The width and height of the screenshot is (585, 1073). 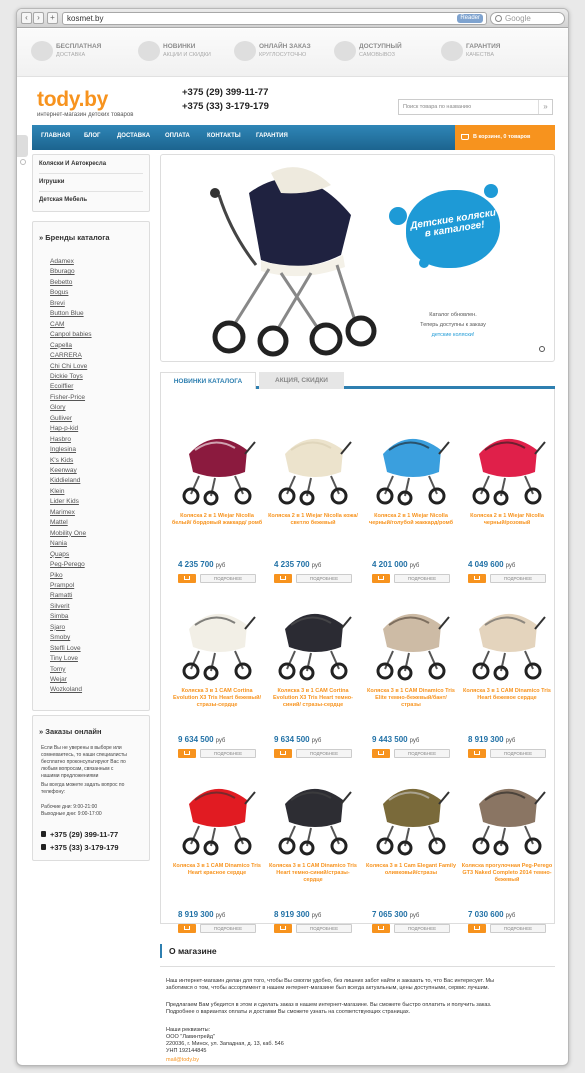 What do you see at coordinates (61, 282) in the screenshot?
I see `brand-link: Bebetto` at bounding box center [61, 282].